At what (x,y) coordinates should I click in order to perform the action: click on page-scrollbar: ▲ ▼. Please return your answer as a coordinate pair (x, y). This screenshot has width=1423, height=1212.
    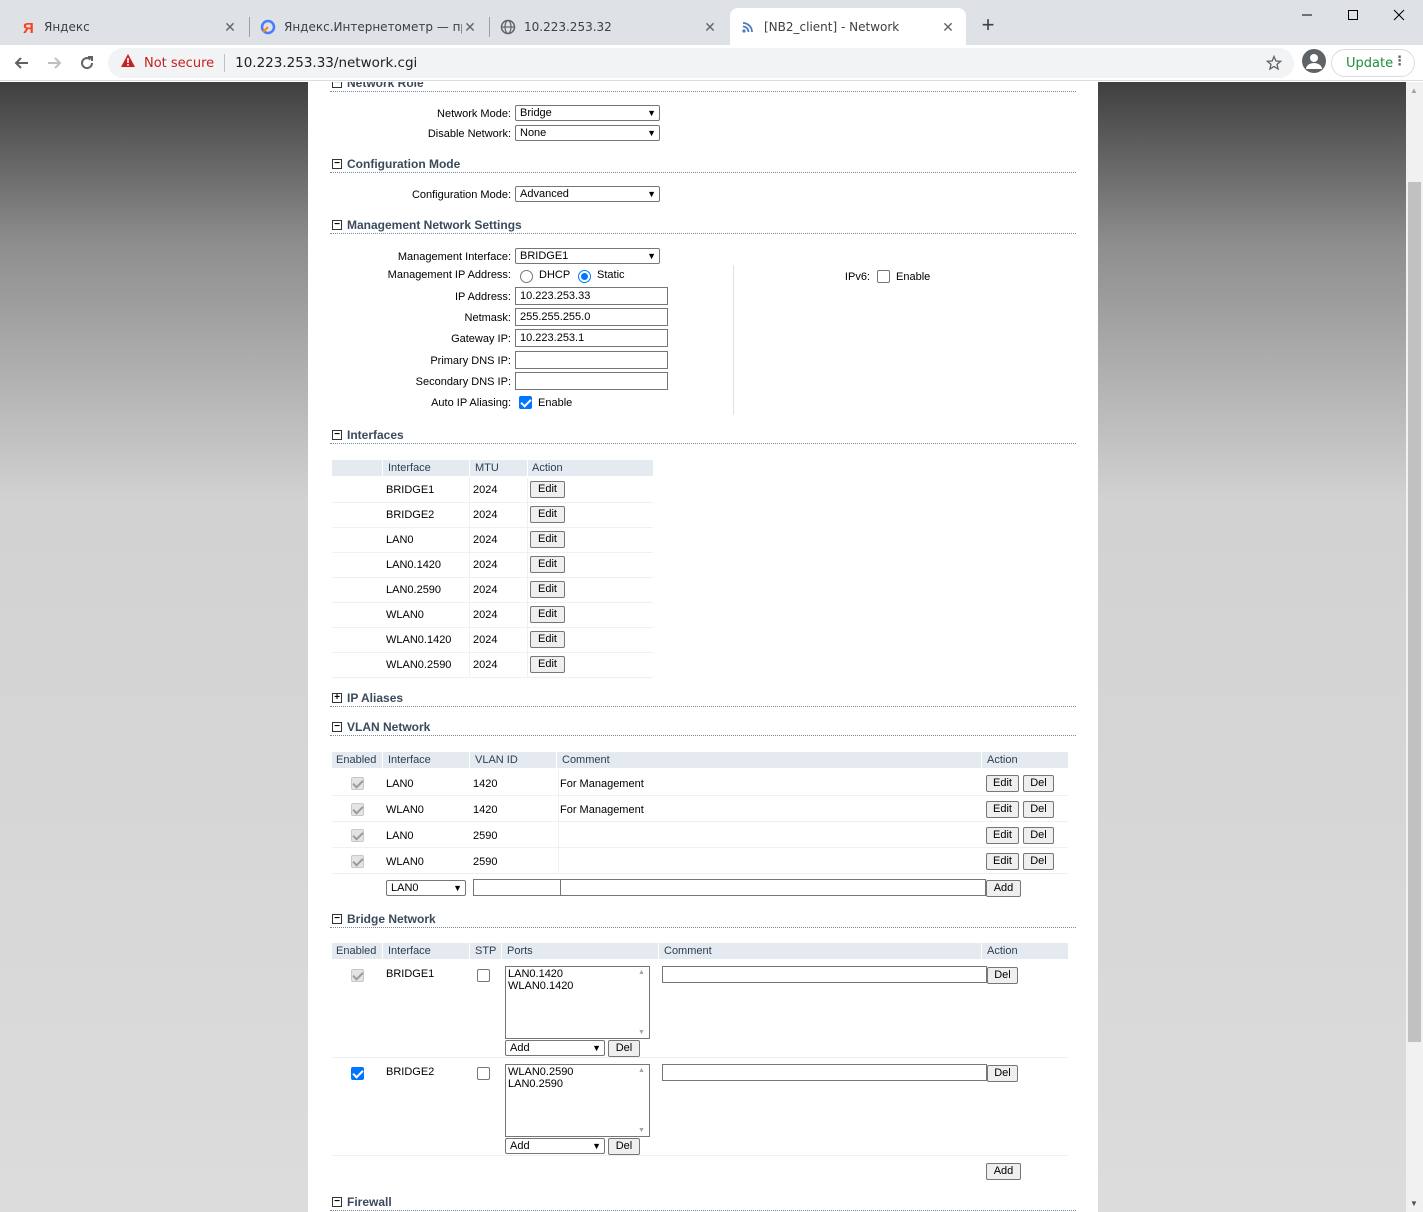
    Looking at the image, I should click on (1414, 647).